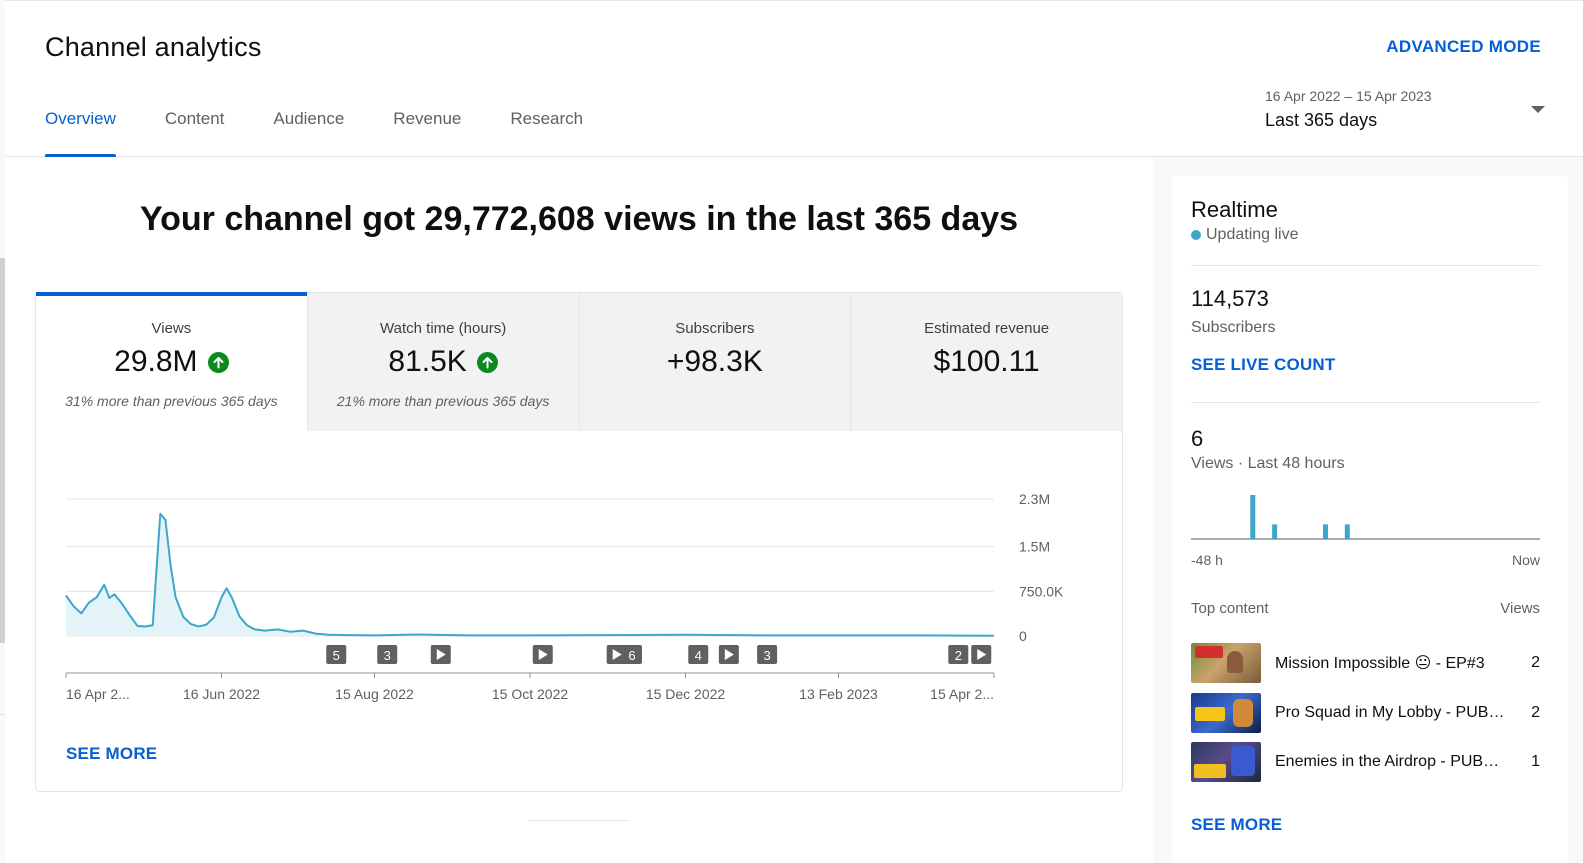 The width and height of the screenshot is (1583, 863). Describe the element at coordinates (1034, 499) in the screenshot. I see `chart-y-tick: 2.3M` at that location.